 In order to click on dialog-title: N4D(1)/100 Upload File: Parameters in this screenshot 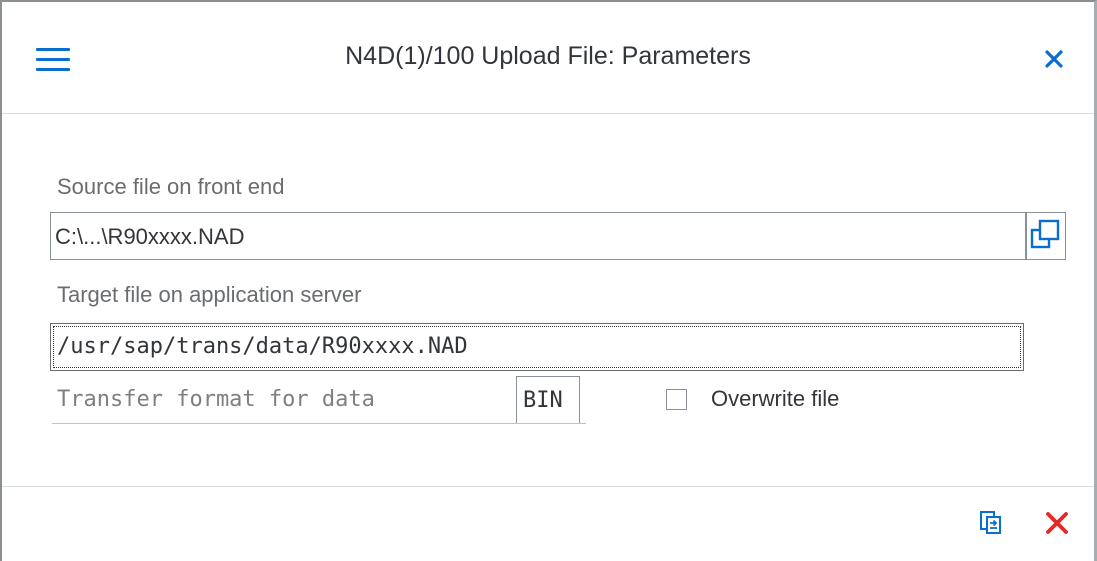, I will do `click(548, 56)`.